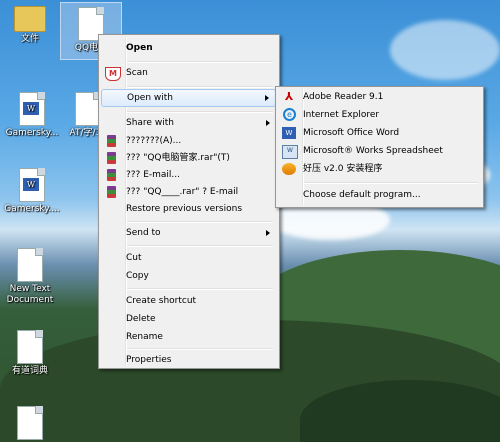 The image size is (500, 442). What do you see at coordinates (188, 360) in the screenshot?
I see `menu-item-properties: Properties` at bounding box center [188, 360].